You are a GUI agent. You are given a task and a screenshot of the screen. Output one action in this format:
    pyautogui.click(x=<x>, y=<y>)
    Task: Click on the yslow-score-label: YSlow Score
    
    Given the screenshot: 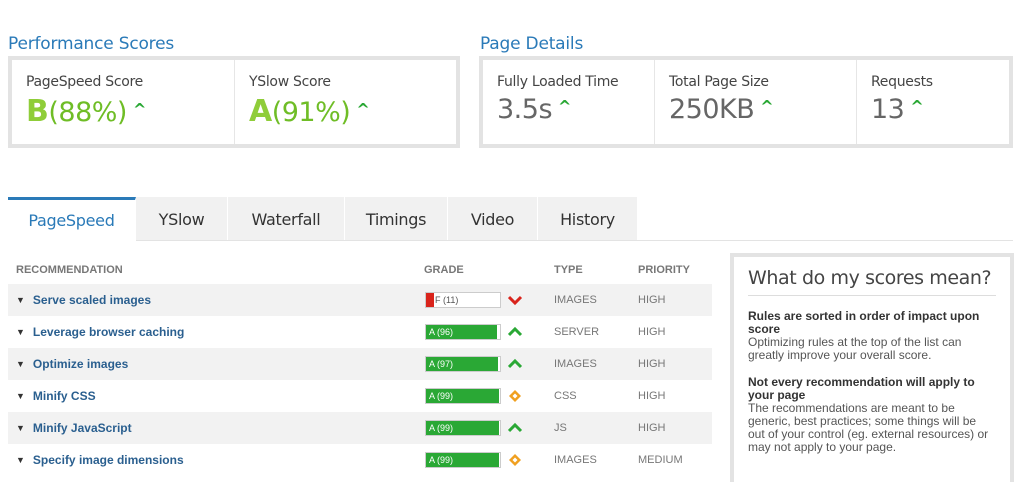 What is the action you would take?
    pyautogui.click(x=290, y=82)
    